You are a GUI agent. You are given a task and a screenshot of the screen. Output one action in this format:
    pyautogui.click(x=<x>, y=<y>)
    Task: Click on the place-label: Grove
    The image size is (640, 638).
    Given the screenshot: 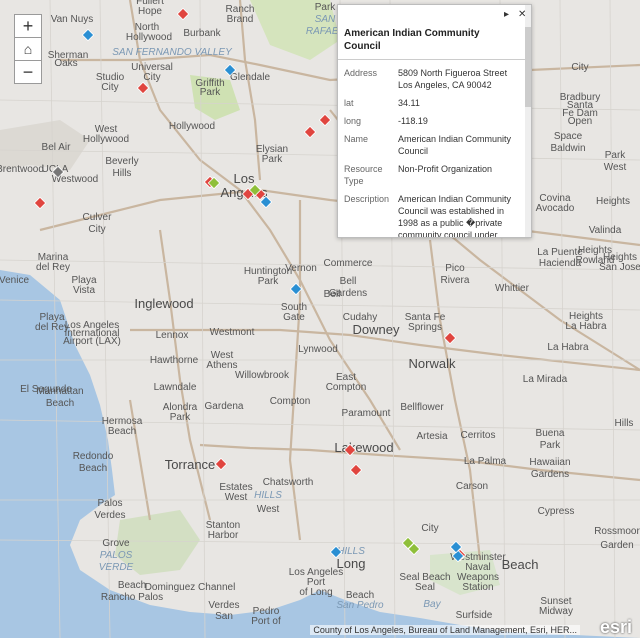 What is the action you would take?
    pyautogui.click(x=116, y=543)
    